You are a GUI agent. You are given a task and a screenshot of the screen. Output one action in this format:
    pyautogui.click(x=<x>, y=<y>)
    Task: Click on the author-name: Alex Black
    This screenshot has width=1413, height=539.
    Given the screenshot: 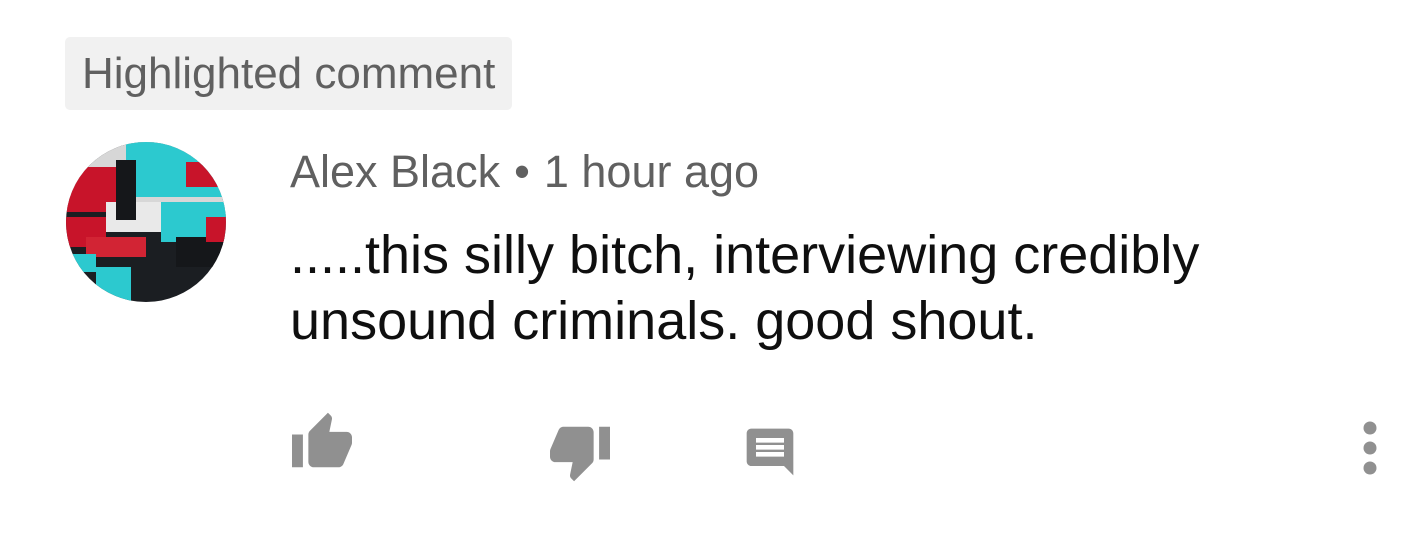 What is the action you would take?
    pyautogui.click(x=395, y=171)
    